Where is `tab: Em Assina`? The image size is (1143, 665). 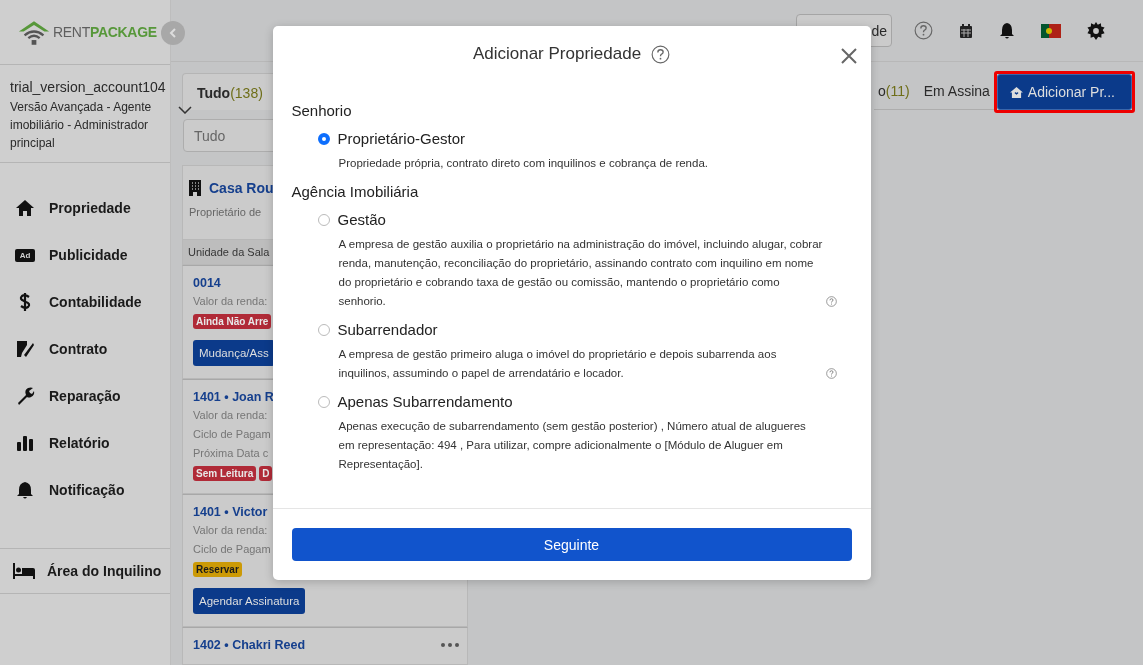
tab: Em Assina is located at coordinates (956, 91).